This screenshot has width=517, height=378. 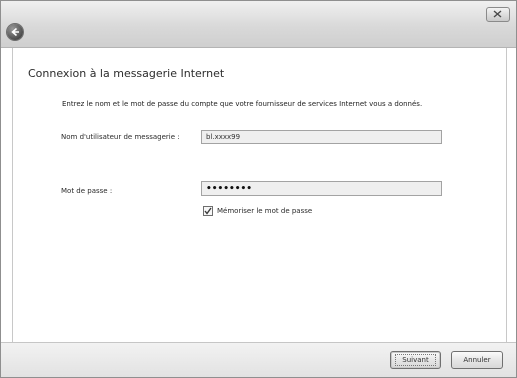 I want to click on close-button, so click(x=498, y=14).